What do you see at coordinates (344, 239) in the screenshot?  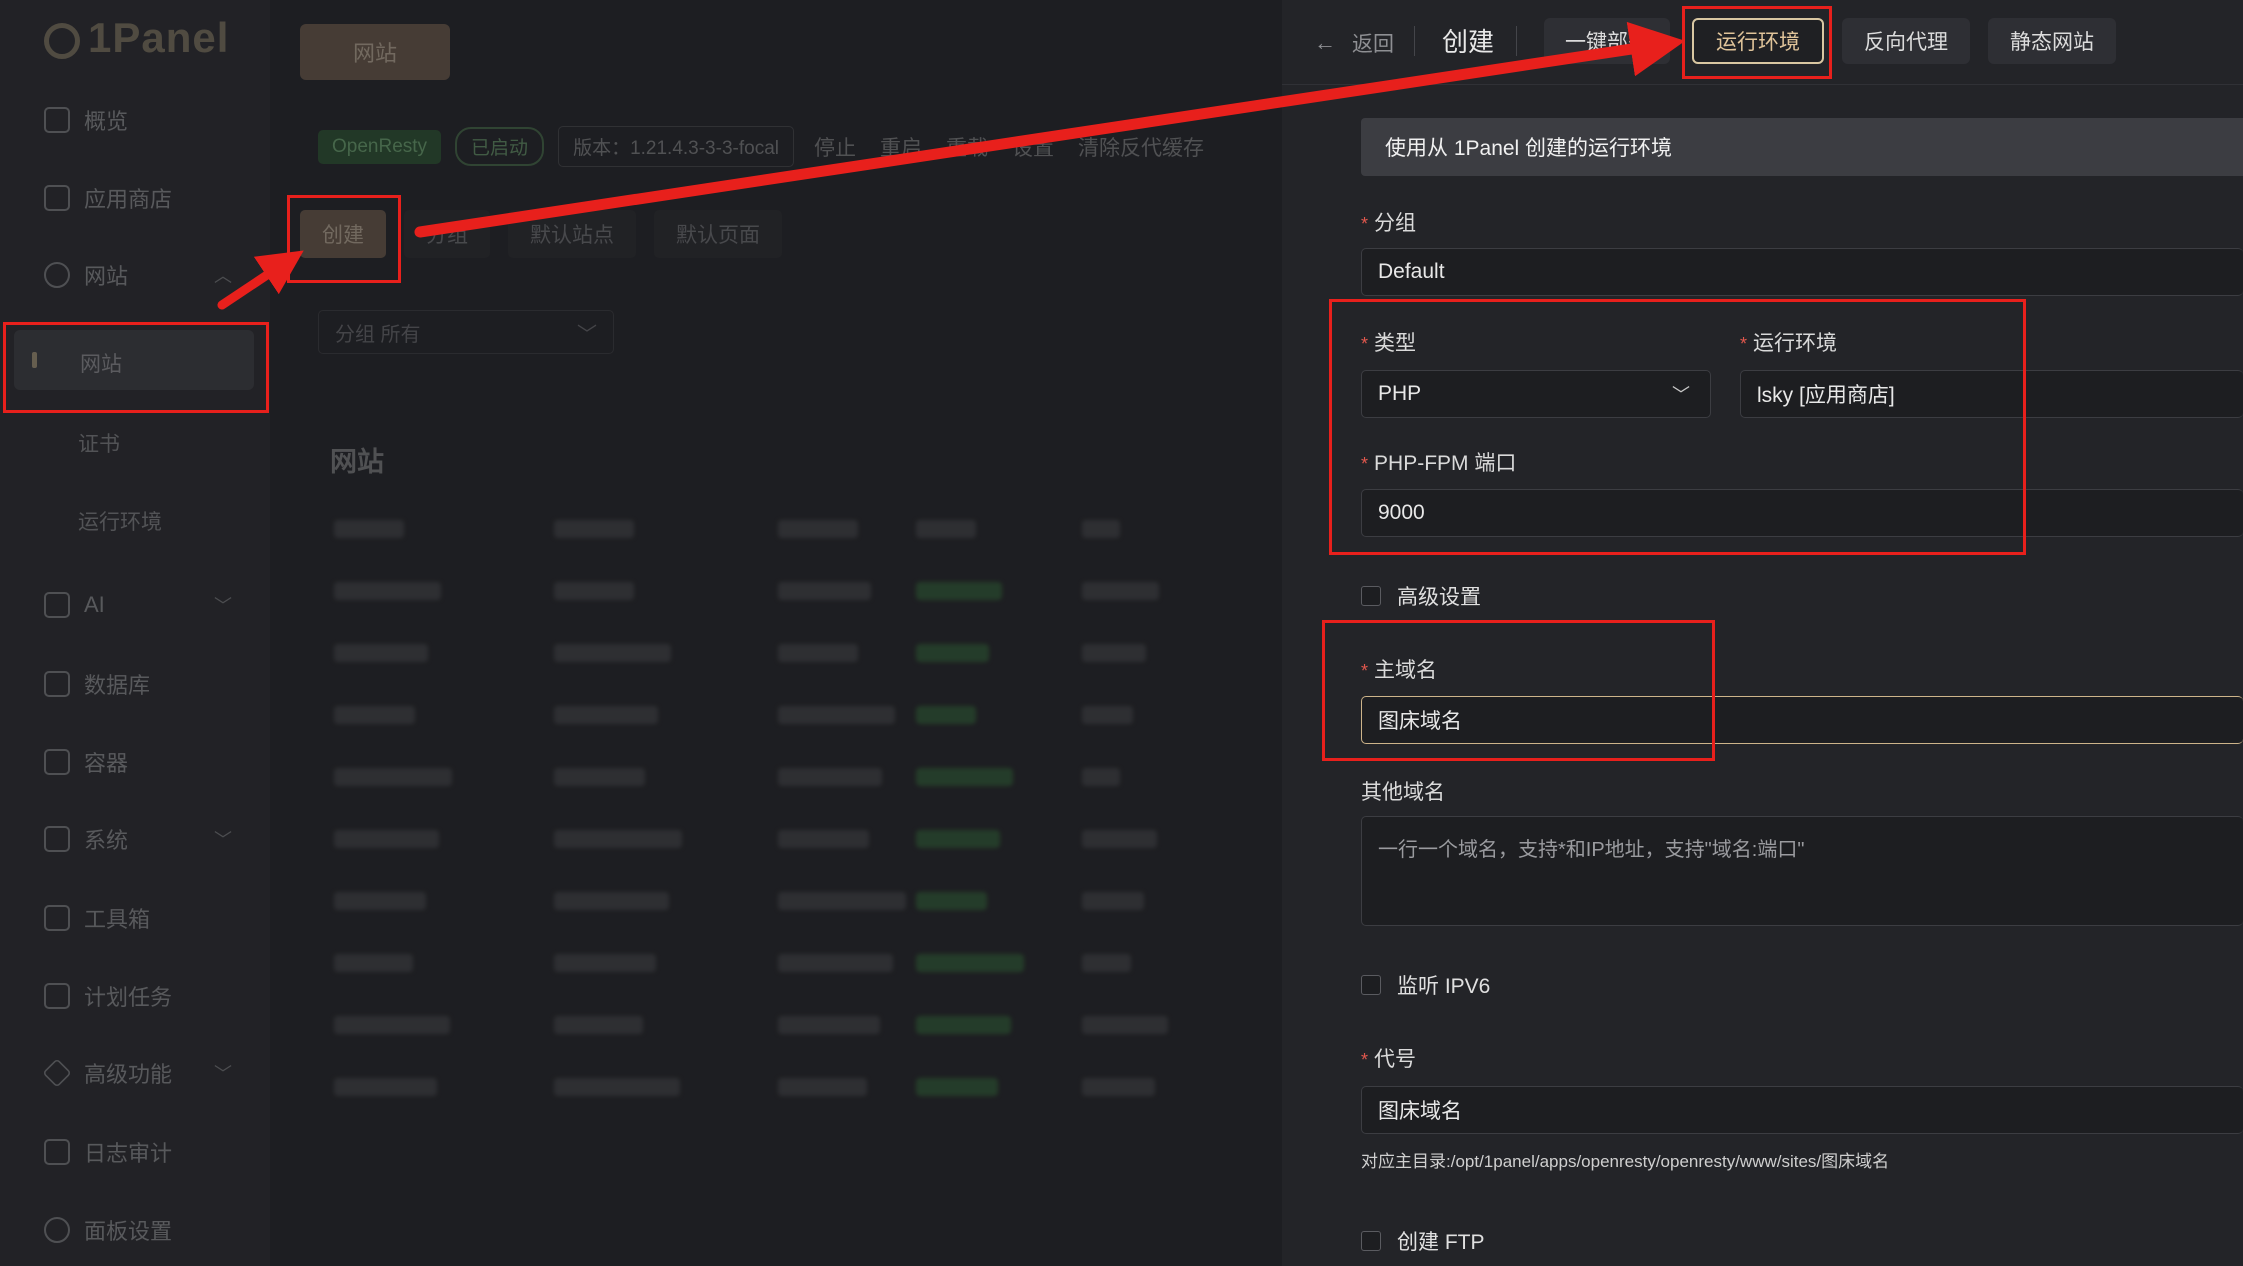 I see `annotation-box-create` at bounding box center [344, 239].